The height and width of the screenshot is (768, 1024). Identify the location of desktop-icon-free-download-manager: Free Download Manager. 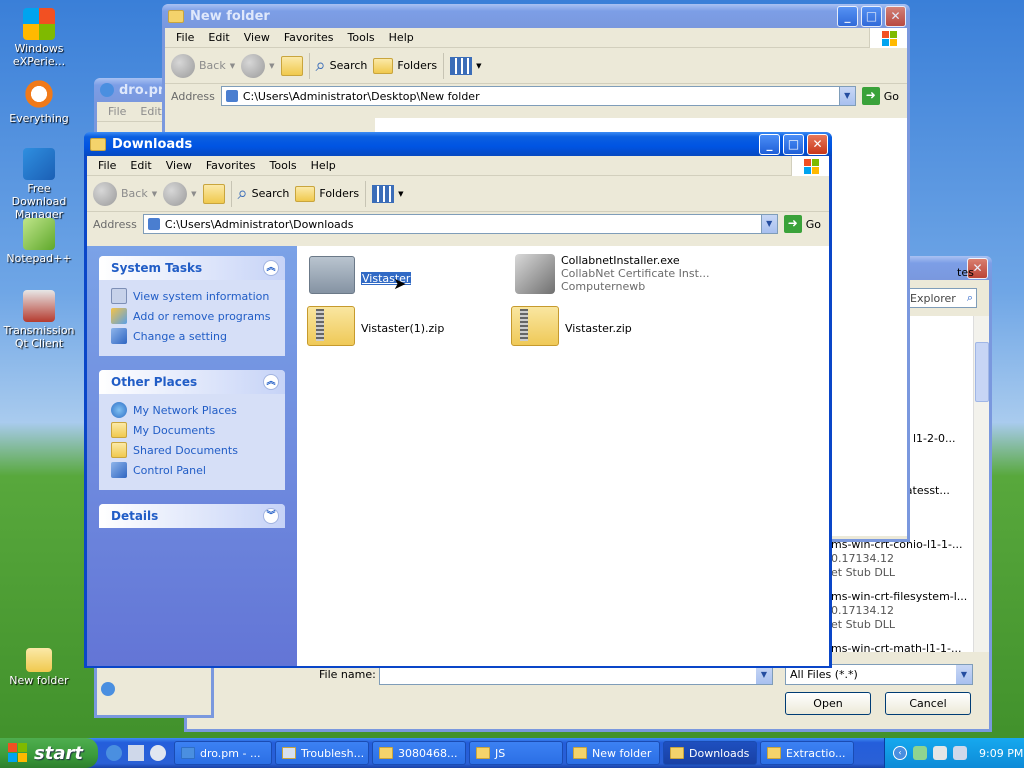
(39, 184).